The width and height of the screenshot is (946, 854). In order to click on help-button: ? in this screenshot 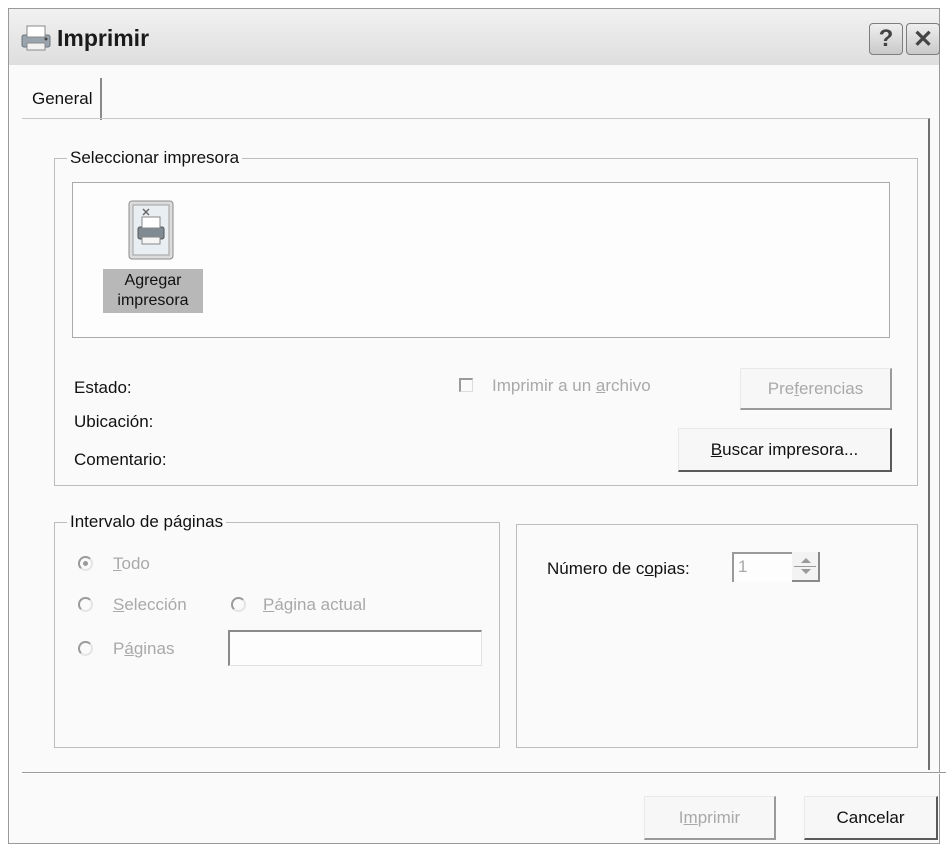, I will do `click(886, 39)`.